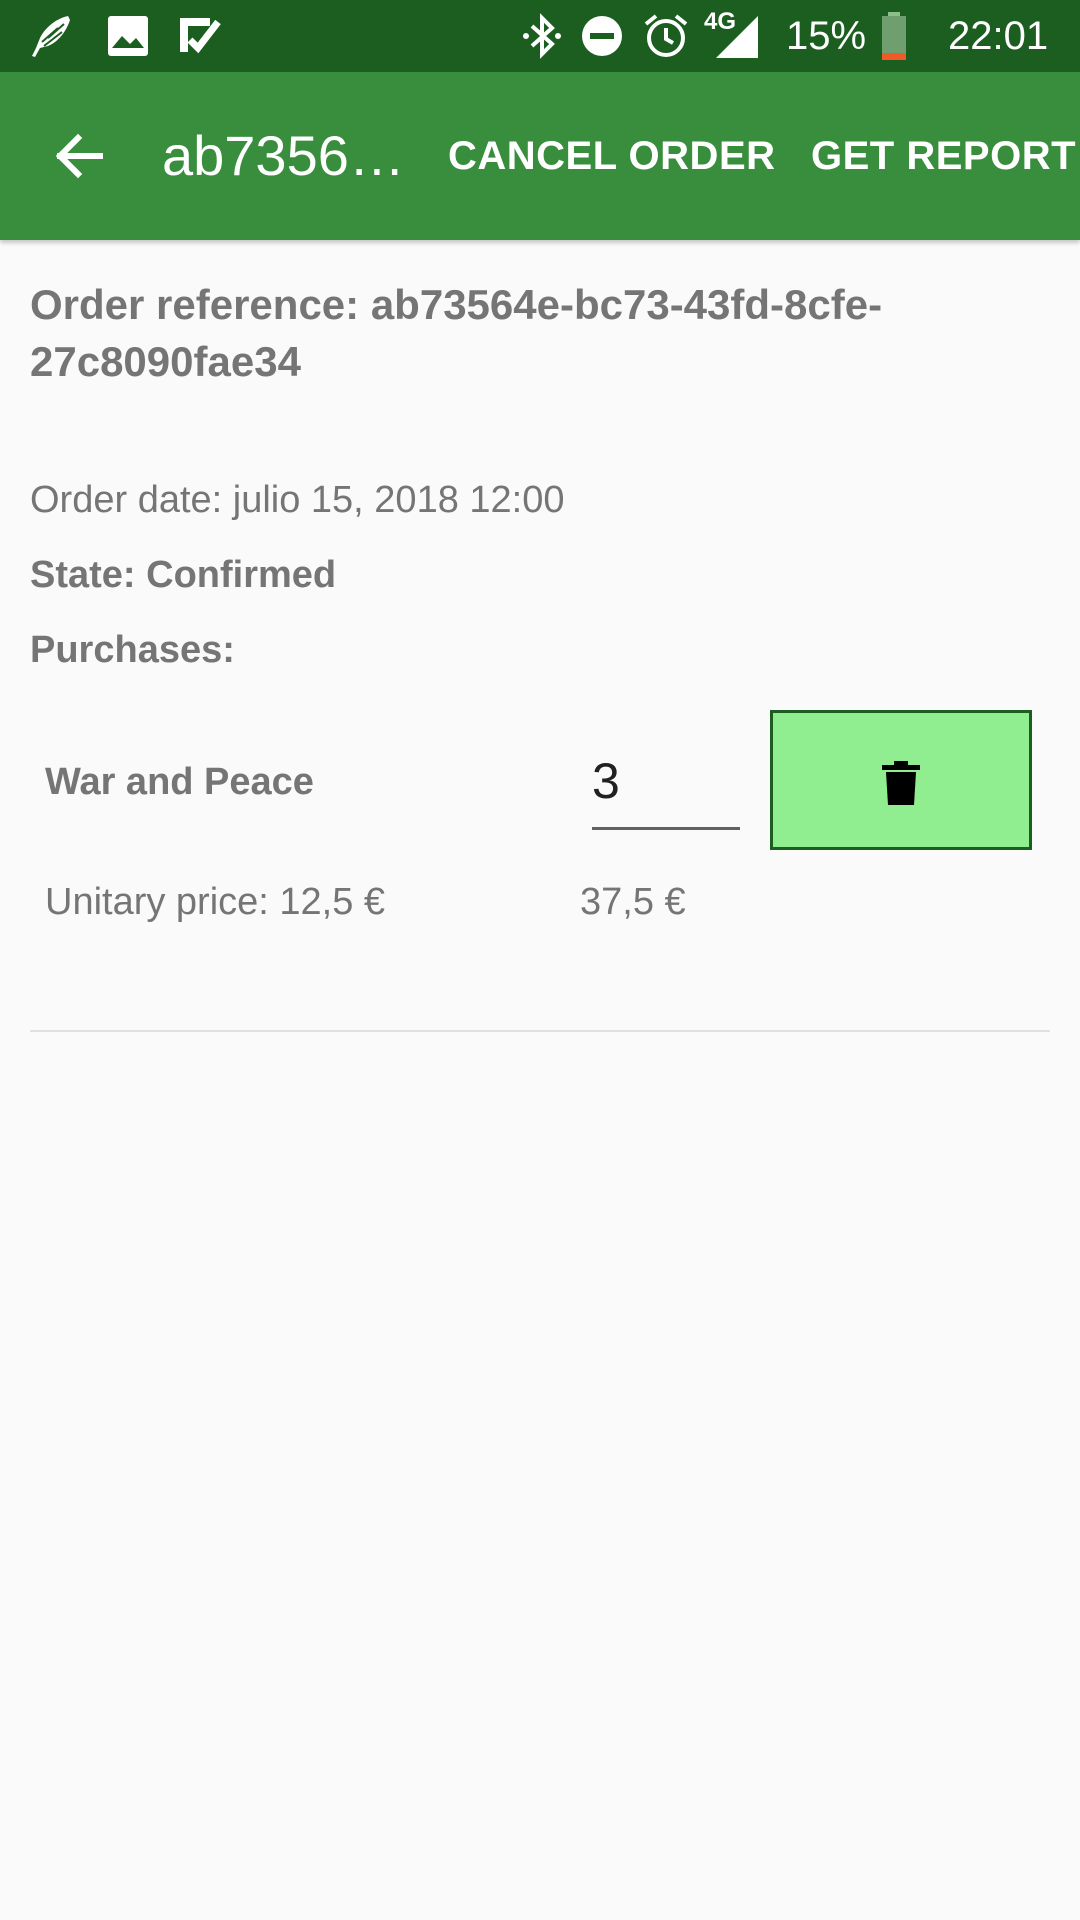 The height and width of the screenshot is (1920, 1080). I want to click on alarm-icon, so click(666, 35).